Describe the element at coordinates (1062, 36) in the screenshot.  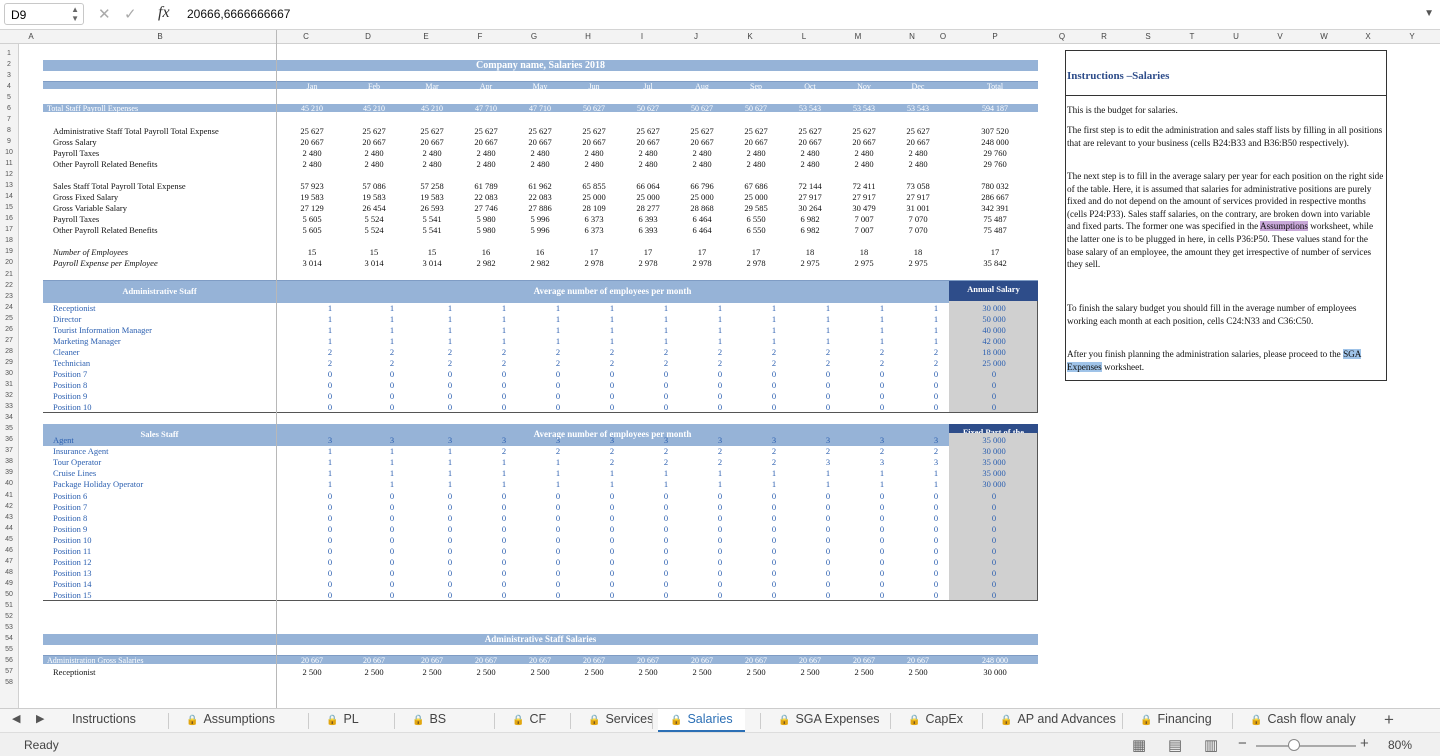
I see `column-header-q: Q` at that location.